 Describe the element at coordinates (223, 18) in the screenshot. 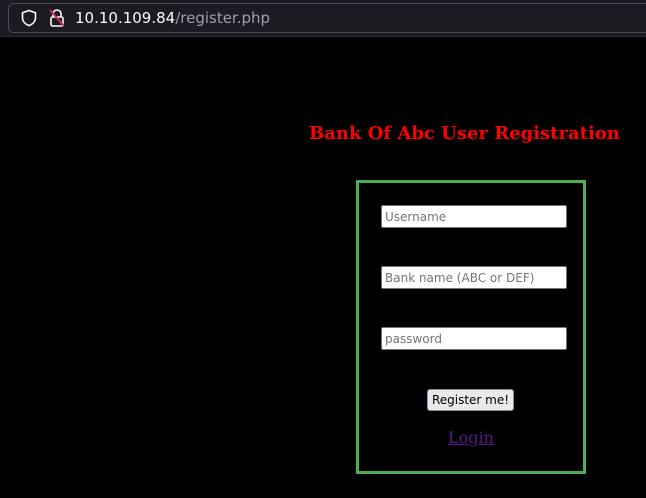

I see `url-path: /register.php` at that location.